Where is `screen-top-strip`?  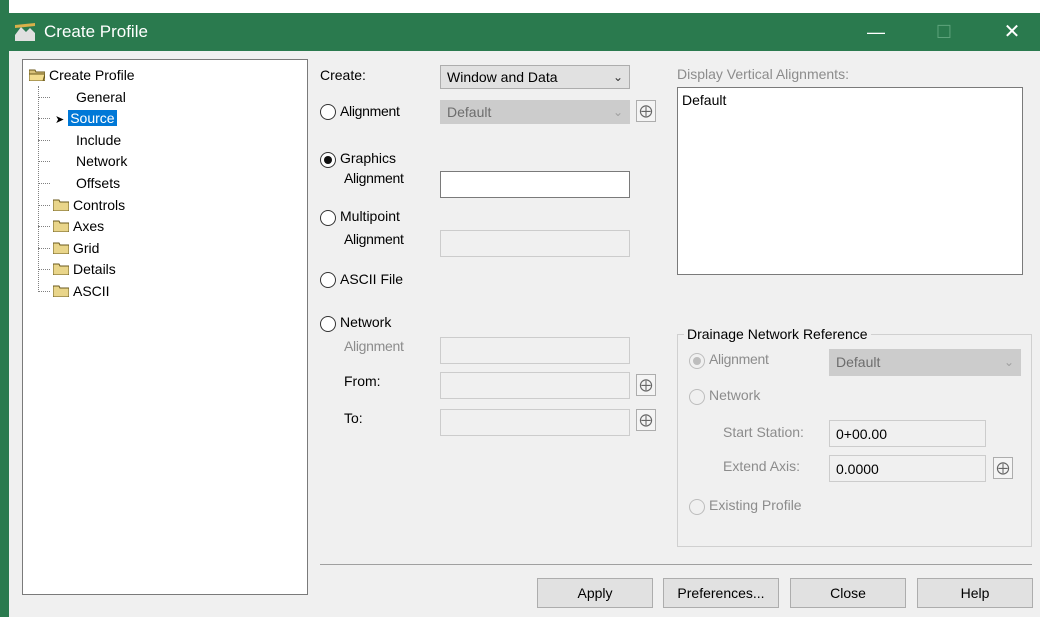 screen-top-strip is located at coordinates (520, 6).